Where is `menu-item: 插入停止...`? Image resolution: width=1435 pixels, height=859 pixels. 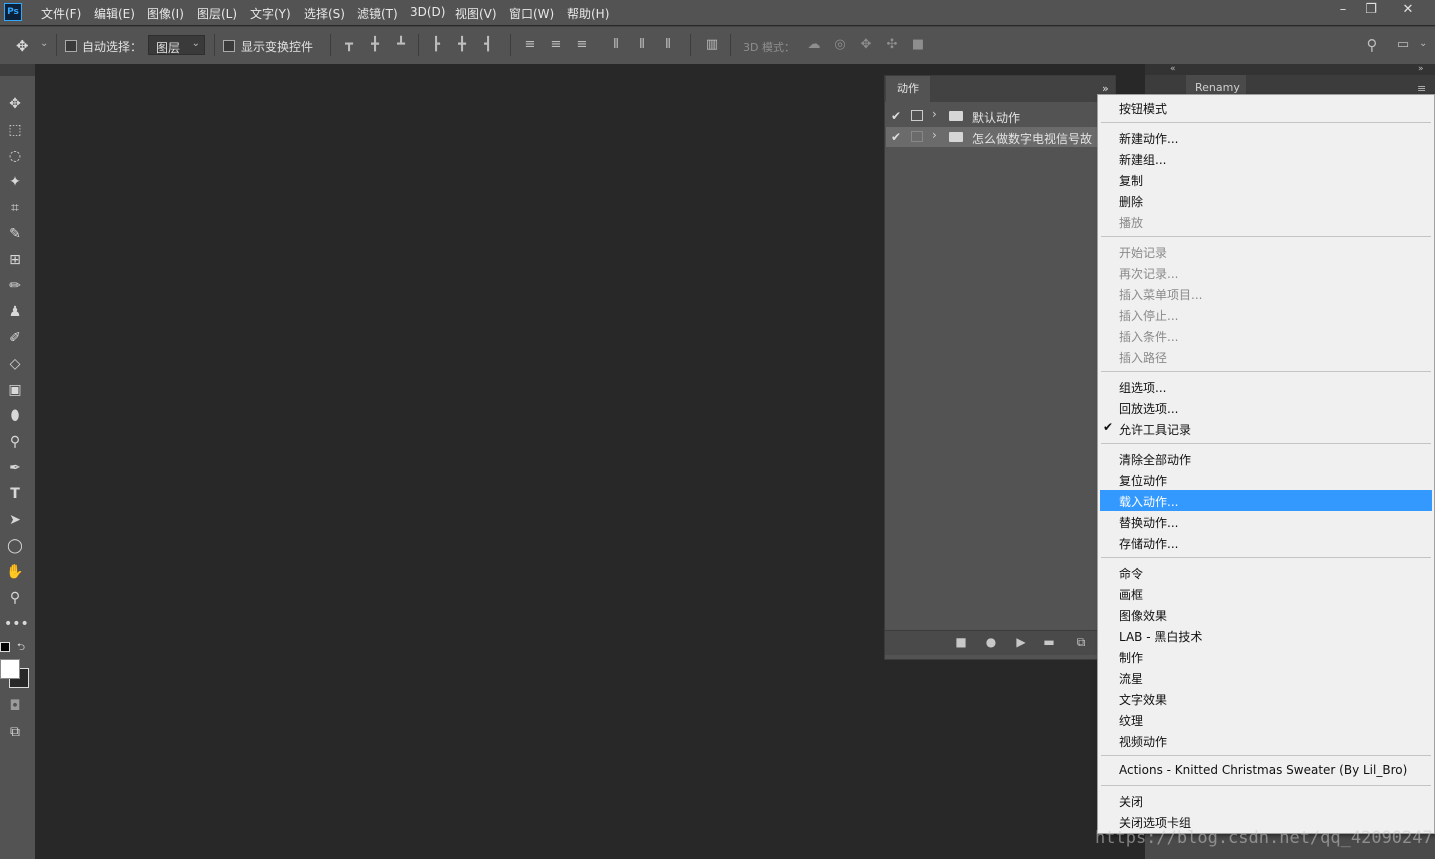 menu-item: 插入停止... is located at coordinates (1266, 314).